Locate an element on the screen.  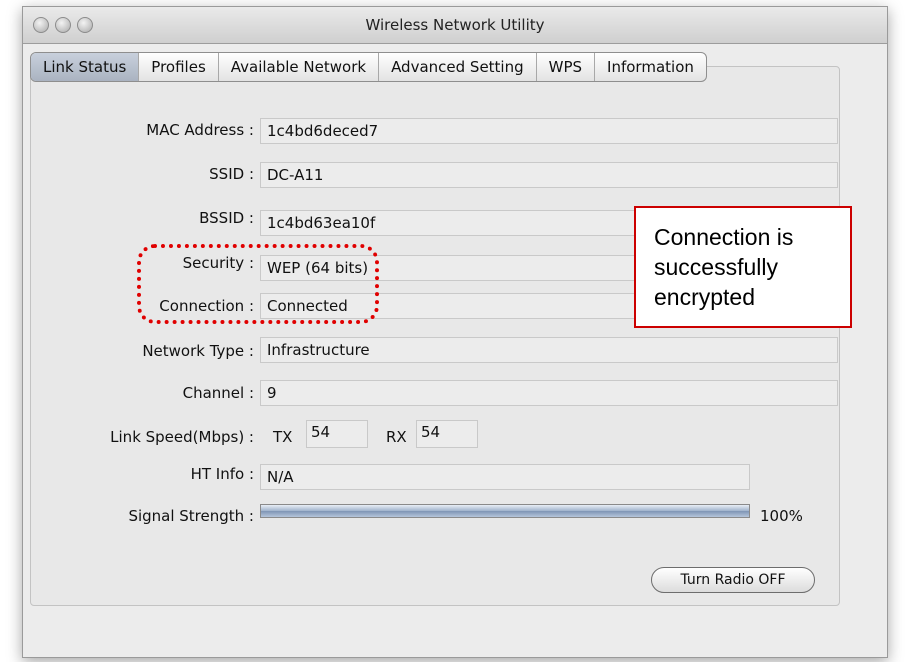
tab-information: Information is located at coordinates (650, 67).